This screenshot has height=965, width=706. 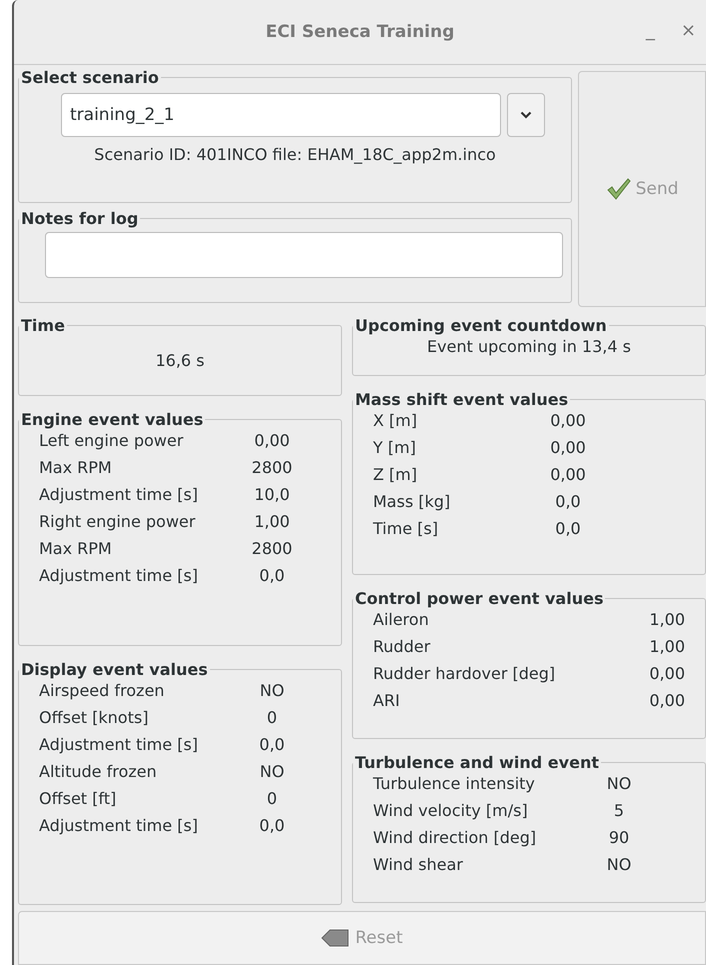 I want to click on field-label: X [m], so click(x=395, y=420).